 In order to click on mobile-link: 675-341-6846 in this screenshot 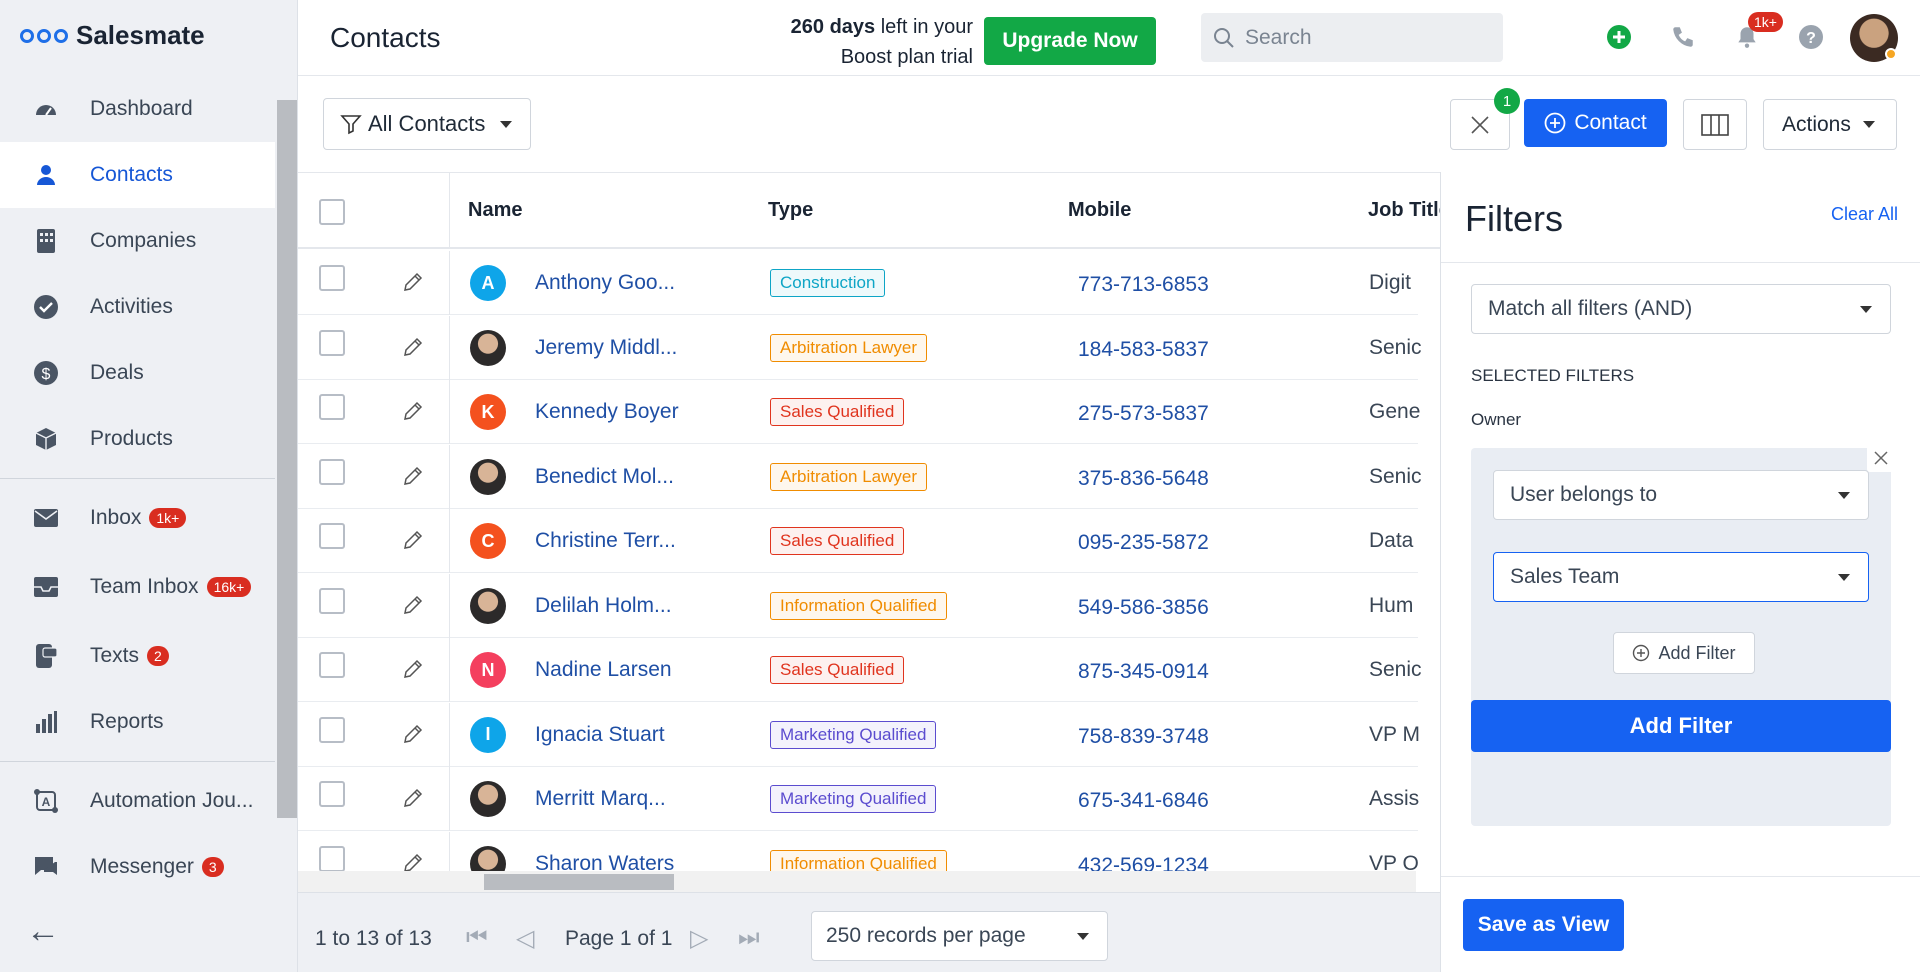, I will do `click(1143, 801)`.